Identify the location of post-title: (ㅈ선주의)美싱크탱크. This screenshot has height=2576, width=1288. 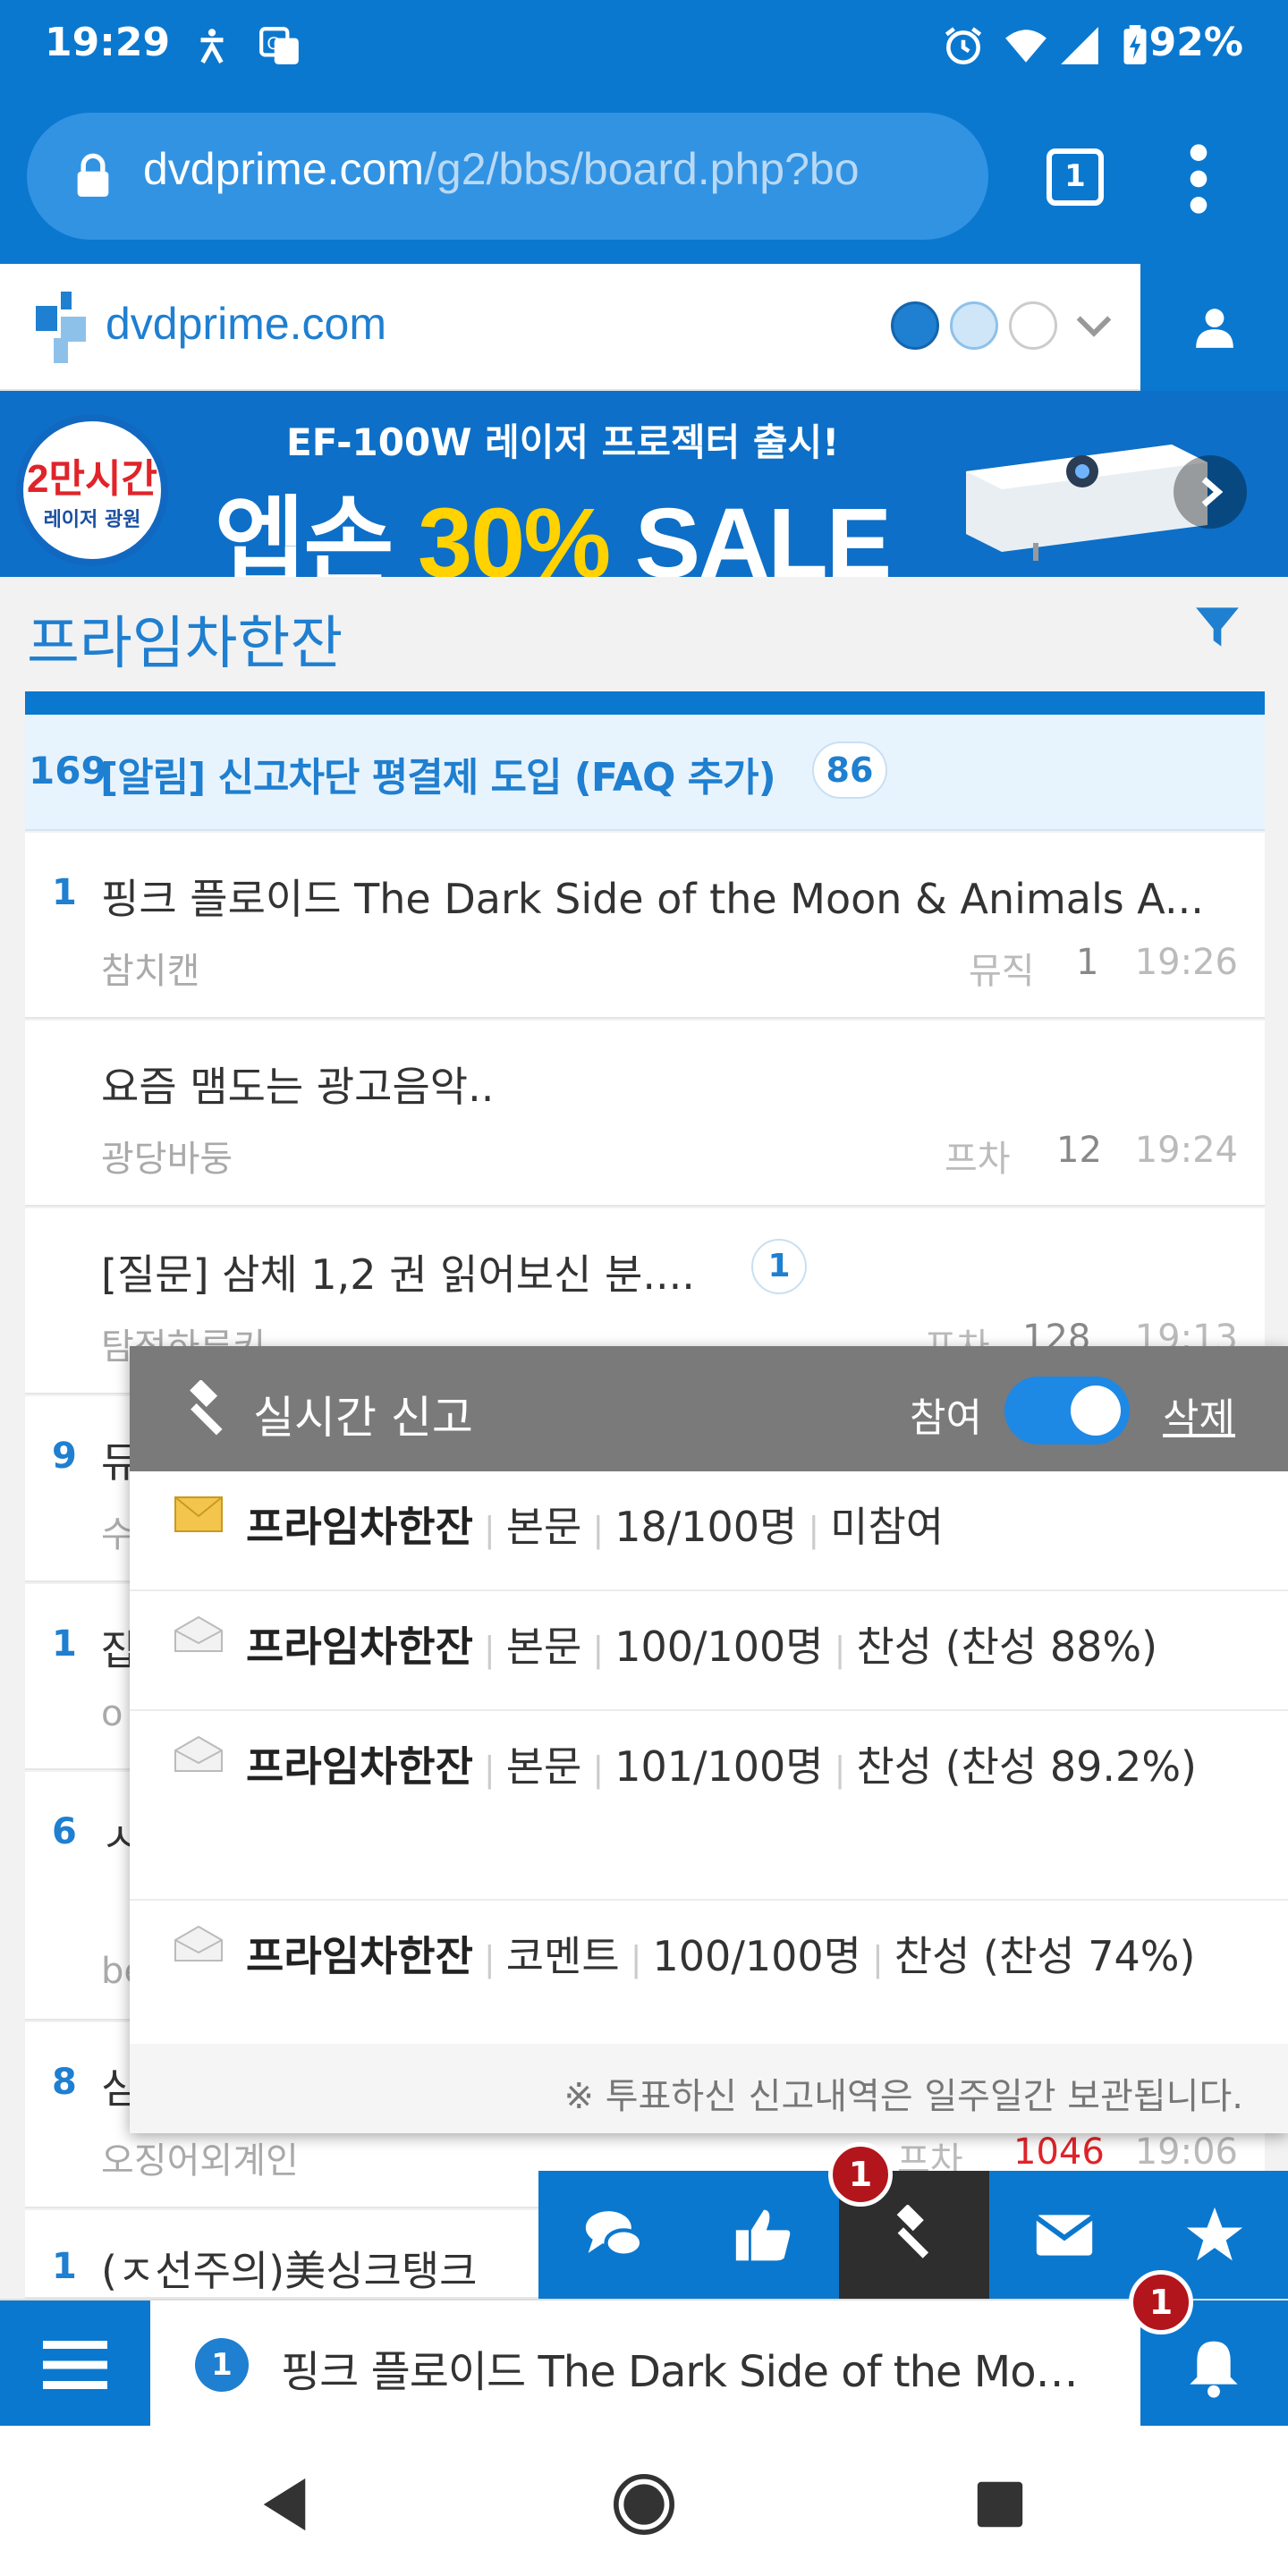
(289, 2268).